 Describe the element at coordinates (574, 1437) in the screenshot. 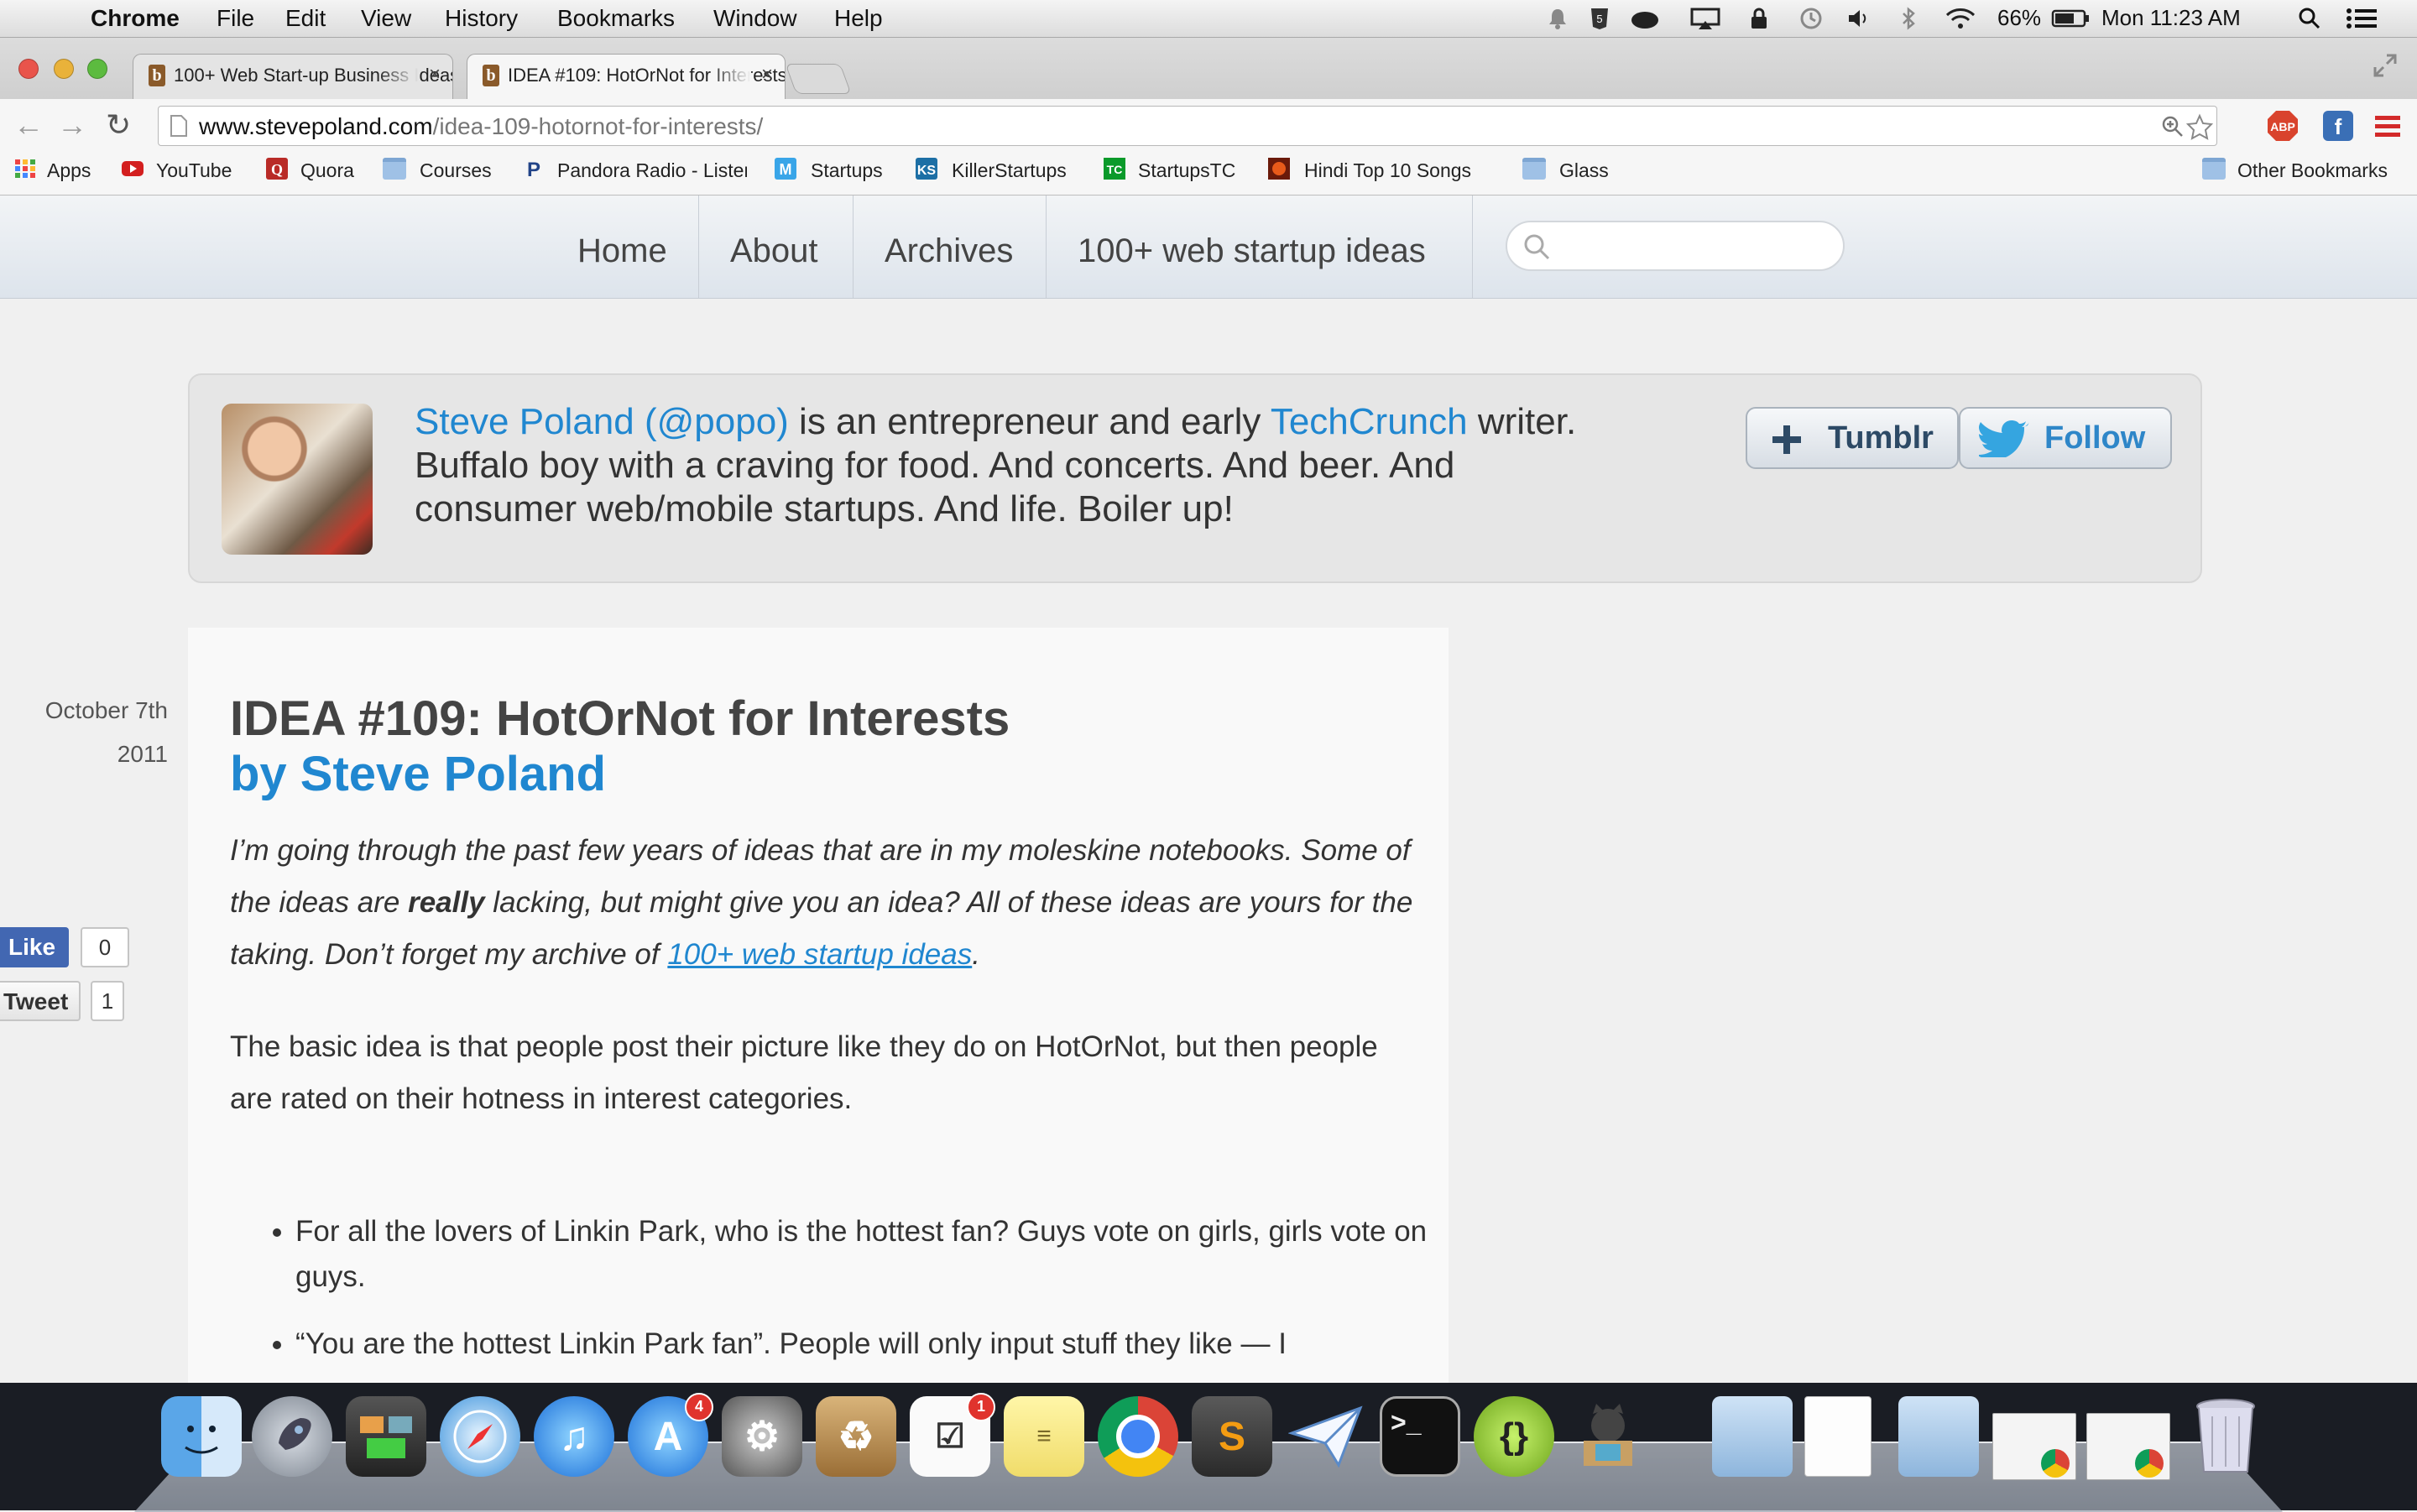

I see `itunes-music-note-icon: ♫` at that location.